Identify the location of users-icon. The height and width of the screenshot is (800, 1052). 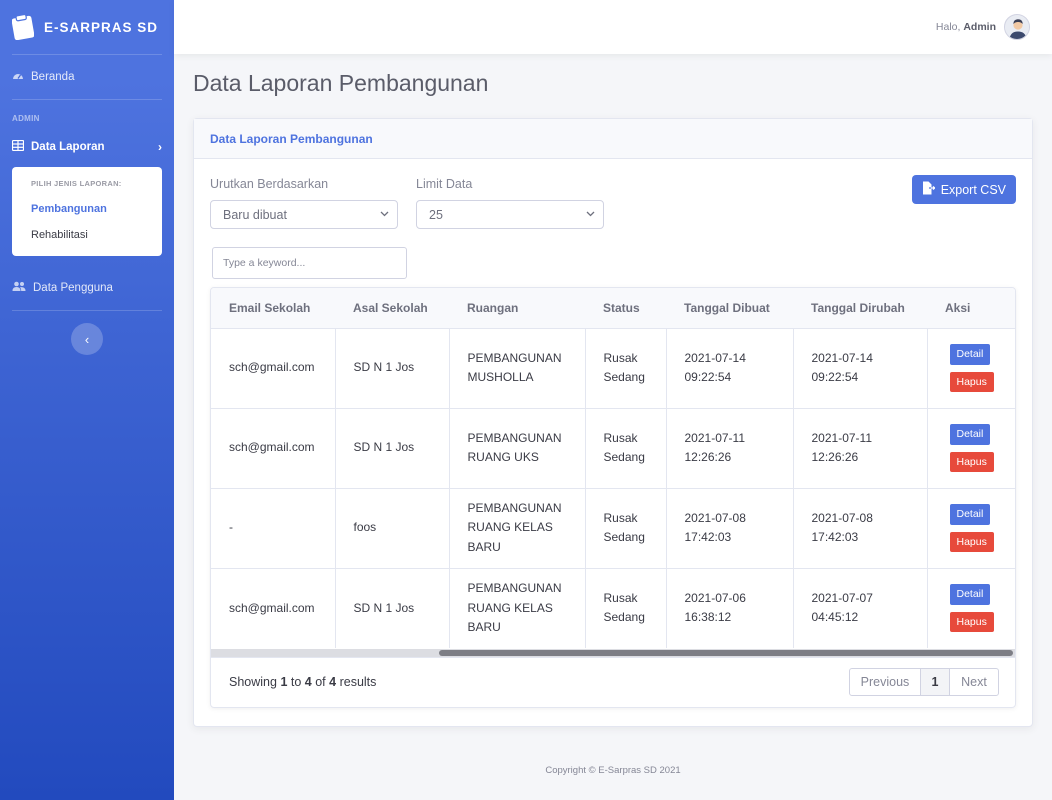
(19, 288).